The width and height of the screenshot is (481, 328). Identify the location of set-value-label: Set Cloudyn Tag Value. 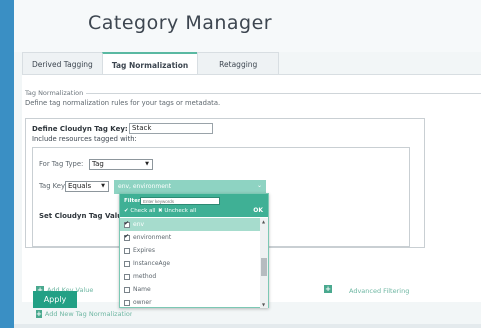
(79, 216).